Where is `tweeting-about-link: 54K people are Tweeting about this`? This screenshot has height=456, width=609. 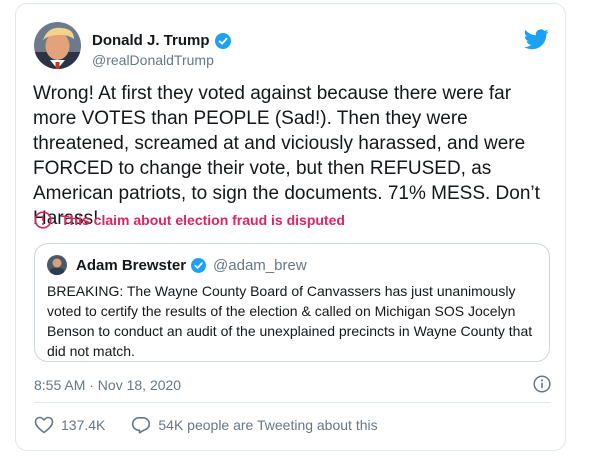 tweeting-about-link: 54K people are Tweeting about this is located at coordinates (254, 425).